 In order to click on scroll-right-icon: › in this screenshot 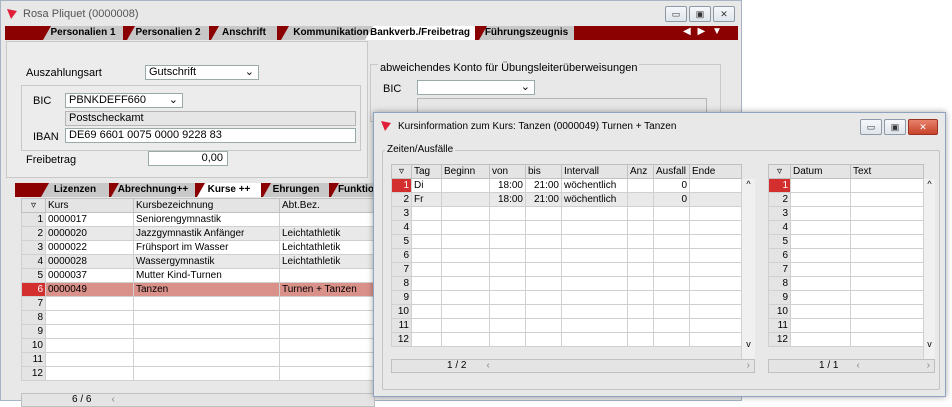, I will do `click(748, 366)`.